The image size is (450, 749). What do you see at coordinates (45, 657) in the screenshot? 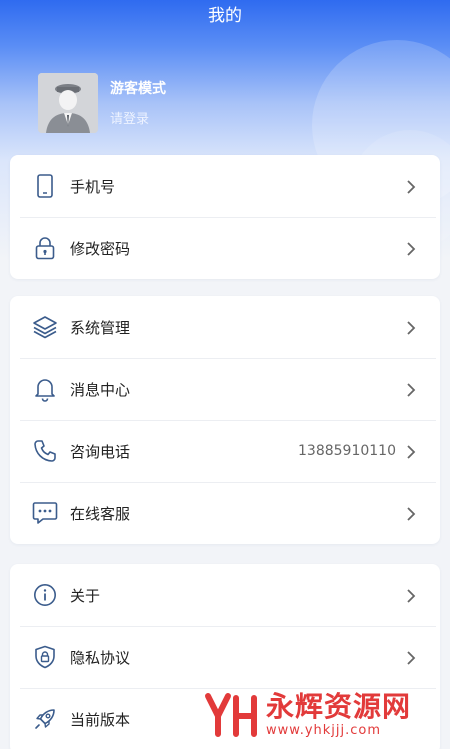
I see `shield-icon` at bounding box center [45, 657].